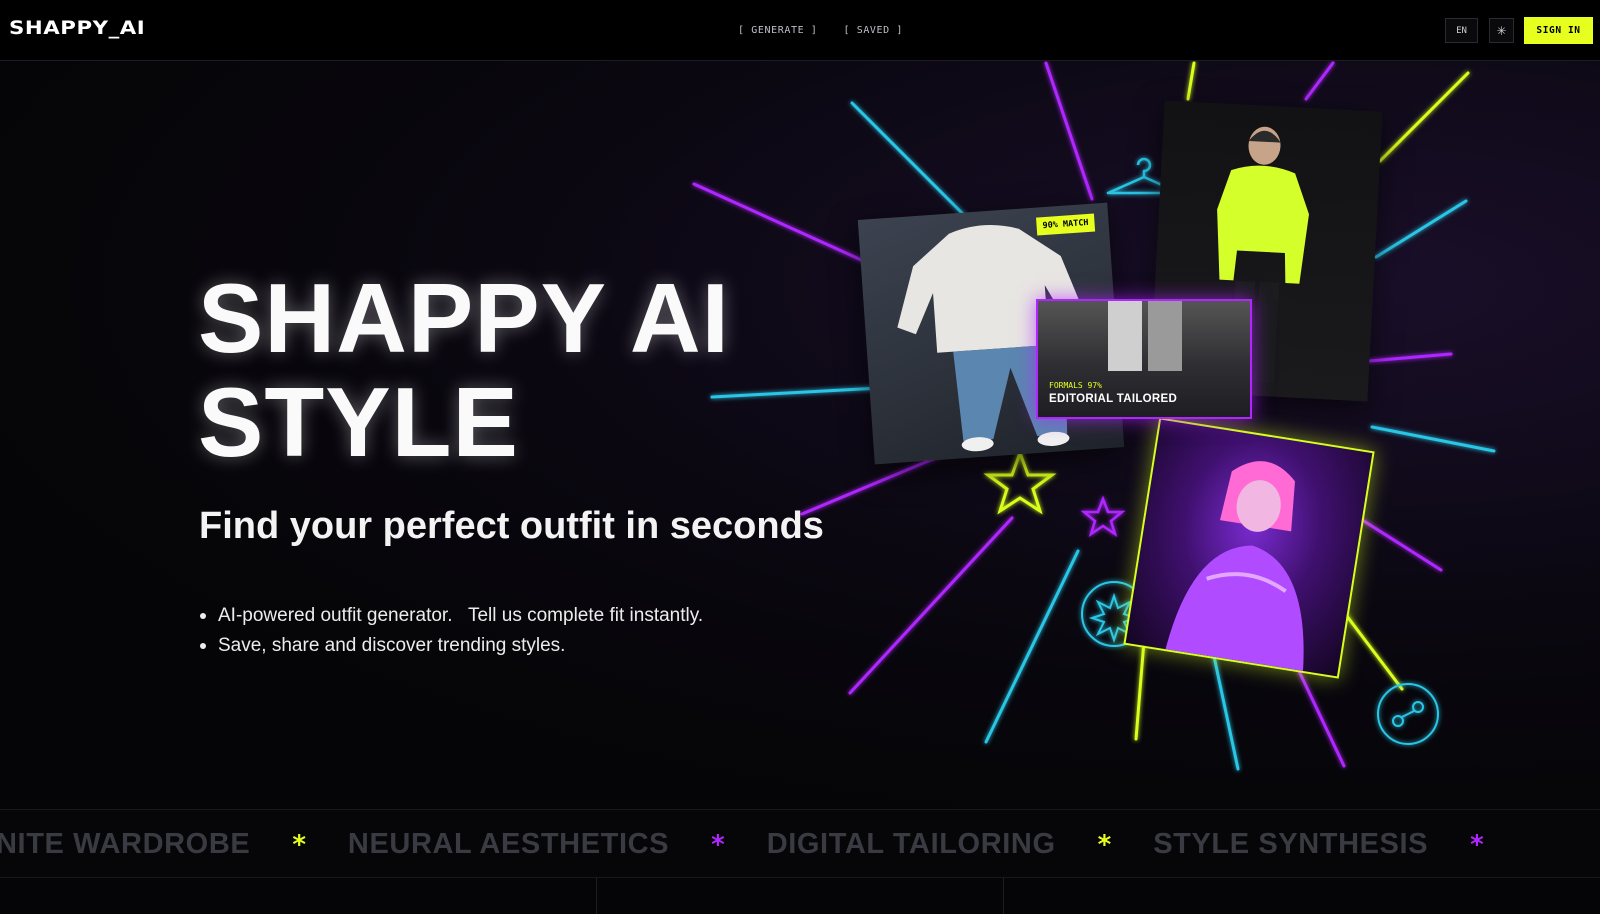 Image resolution: width=1600 pixels, height=914 pixels. Describe the element at coordinates (1461, 30) in the screenshot. I see `language-button: EN` at that location.